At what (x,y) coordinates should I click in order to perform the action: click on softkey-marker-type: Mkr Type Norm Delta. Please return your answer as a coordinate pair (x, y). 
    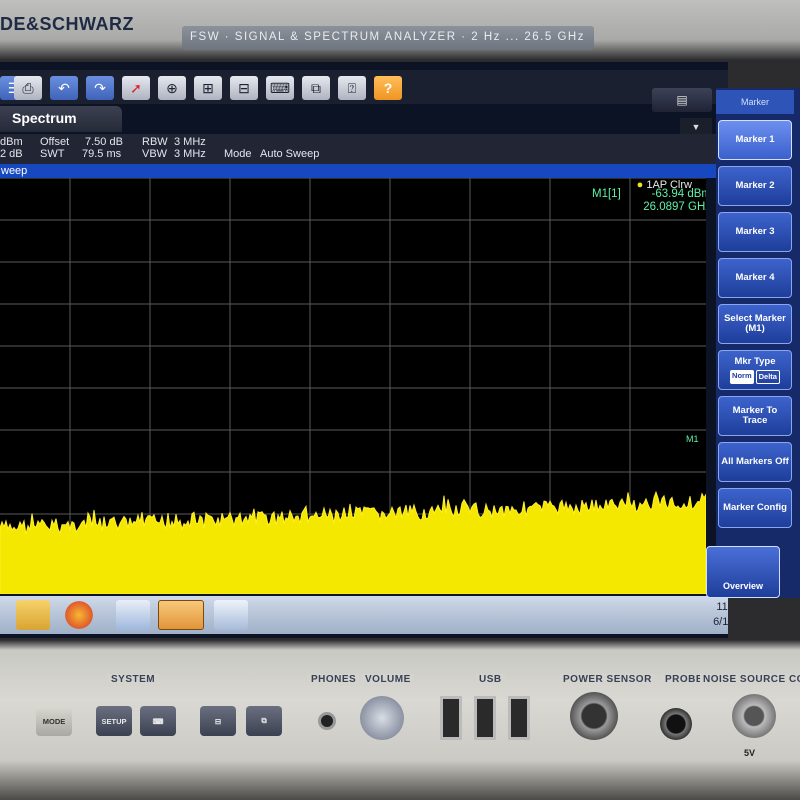
    Looking at the image, I should click on (755, 370).